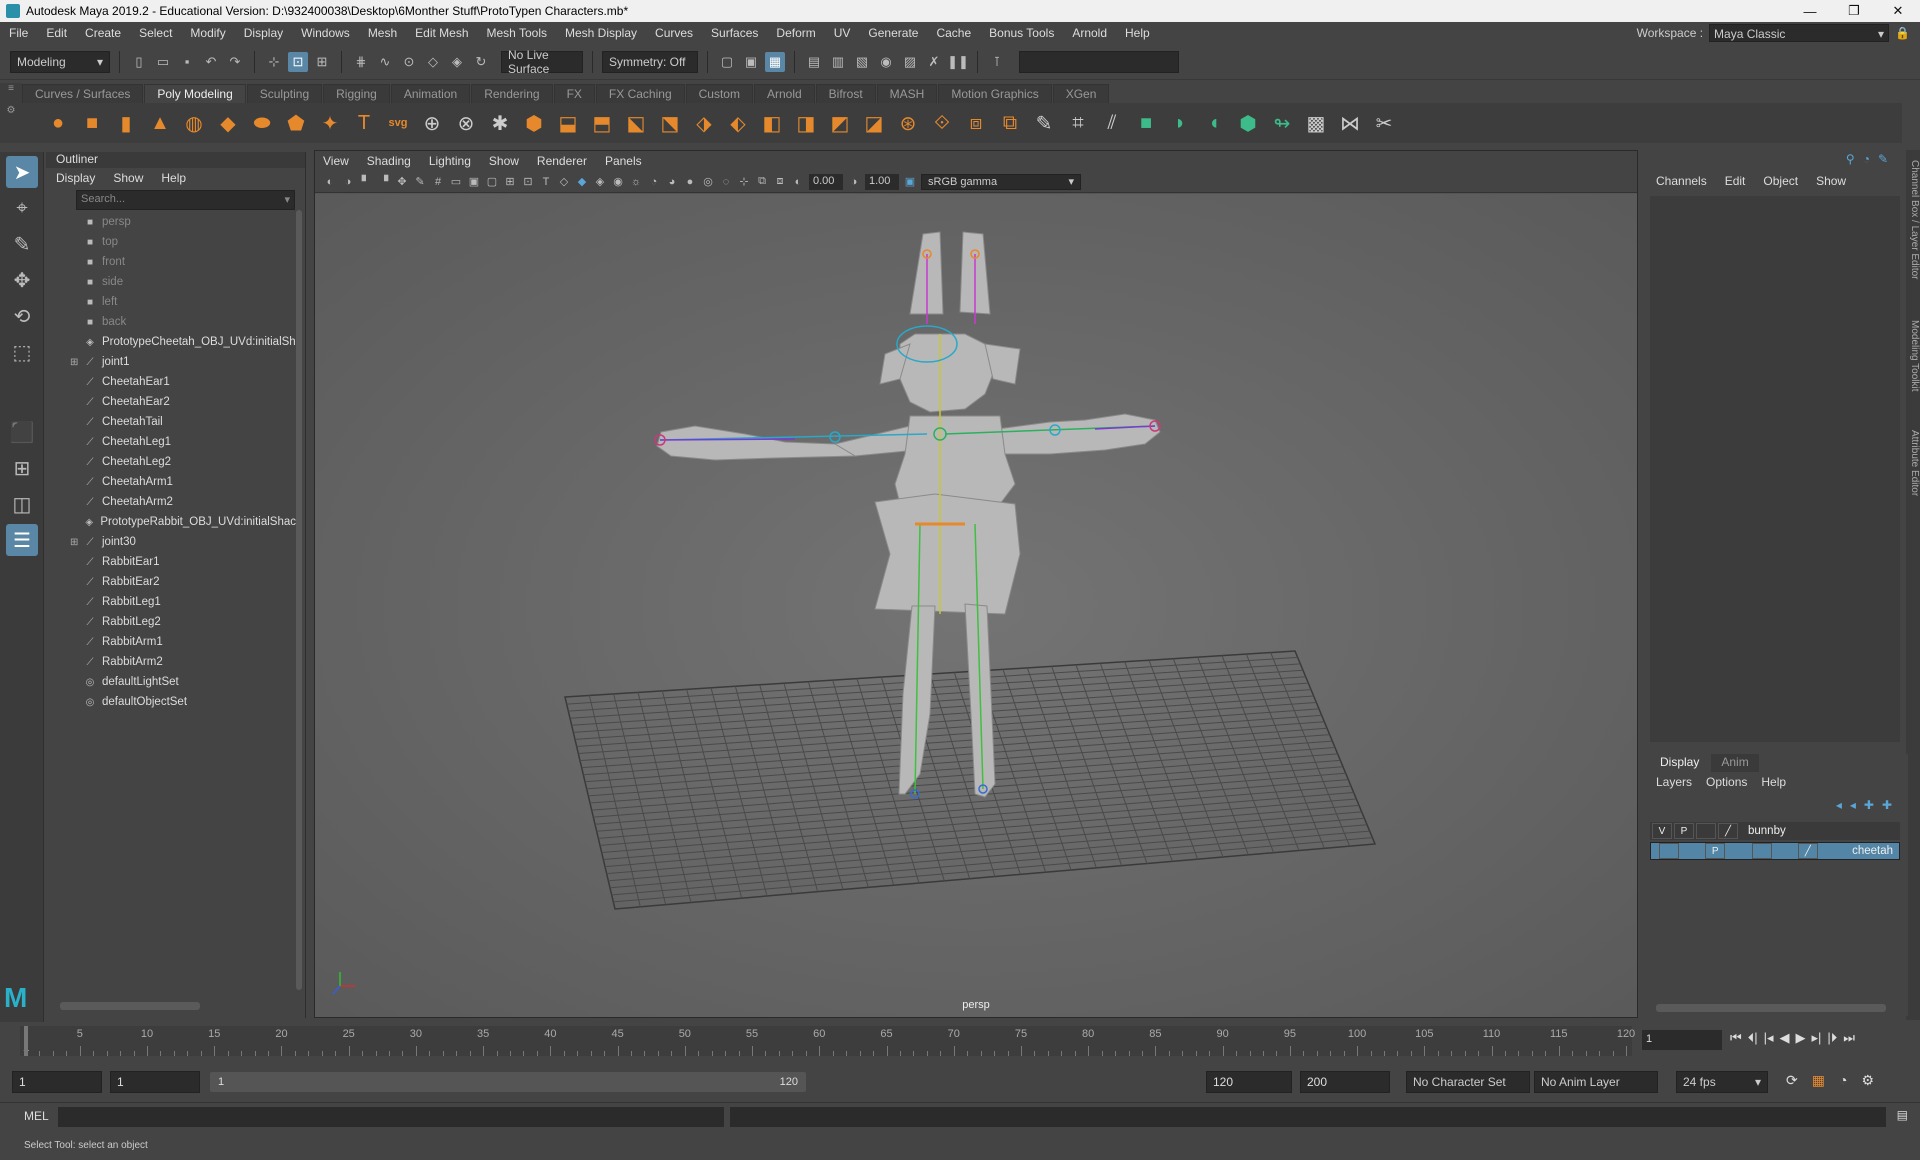  Describe the element at coordinates (1769, 1038) in the screenshot. I see `step-back-frame-icon: |◂` at that location.